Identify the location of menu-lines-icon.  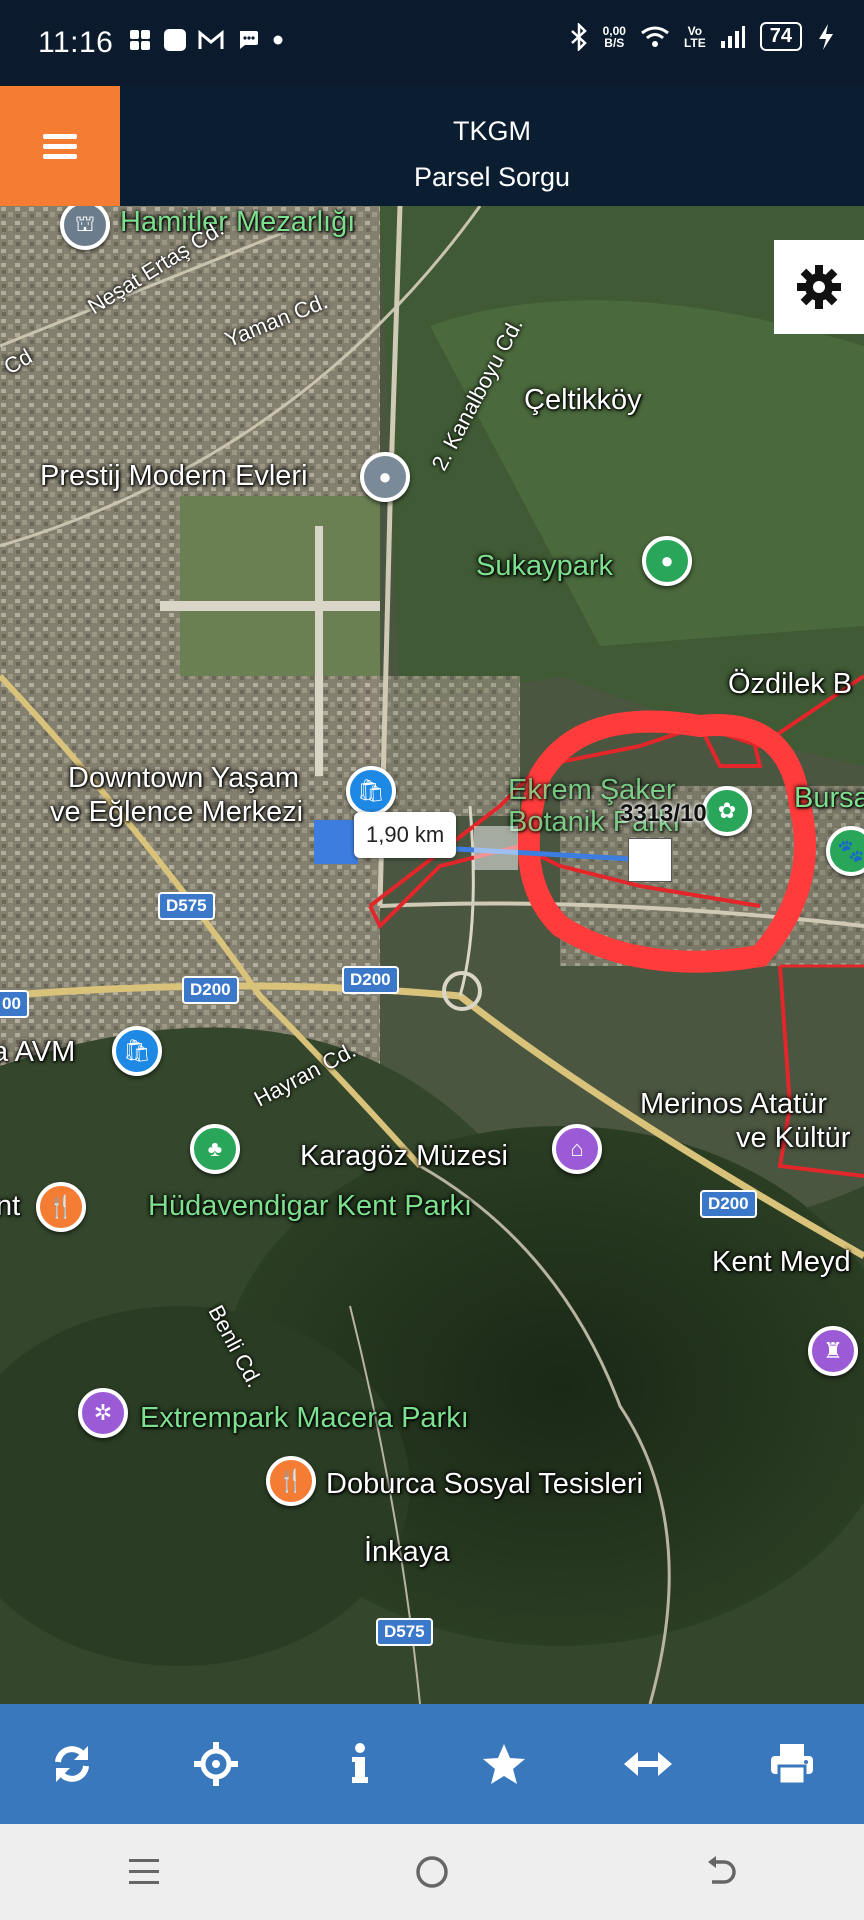
(144, 1871).